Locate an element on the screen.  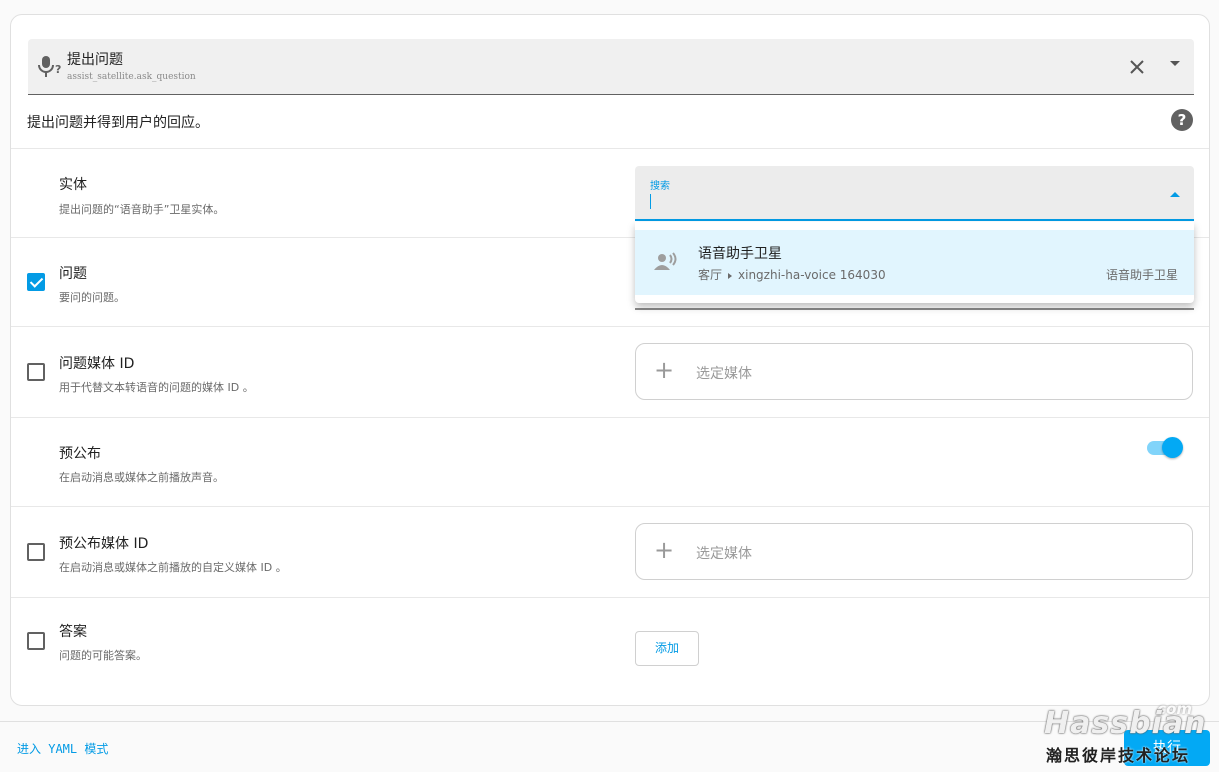
question-media-picker: + 选定媒体 is located at coordinates (914, 371).